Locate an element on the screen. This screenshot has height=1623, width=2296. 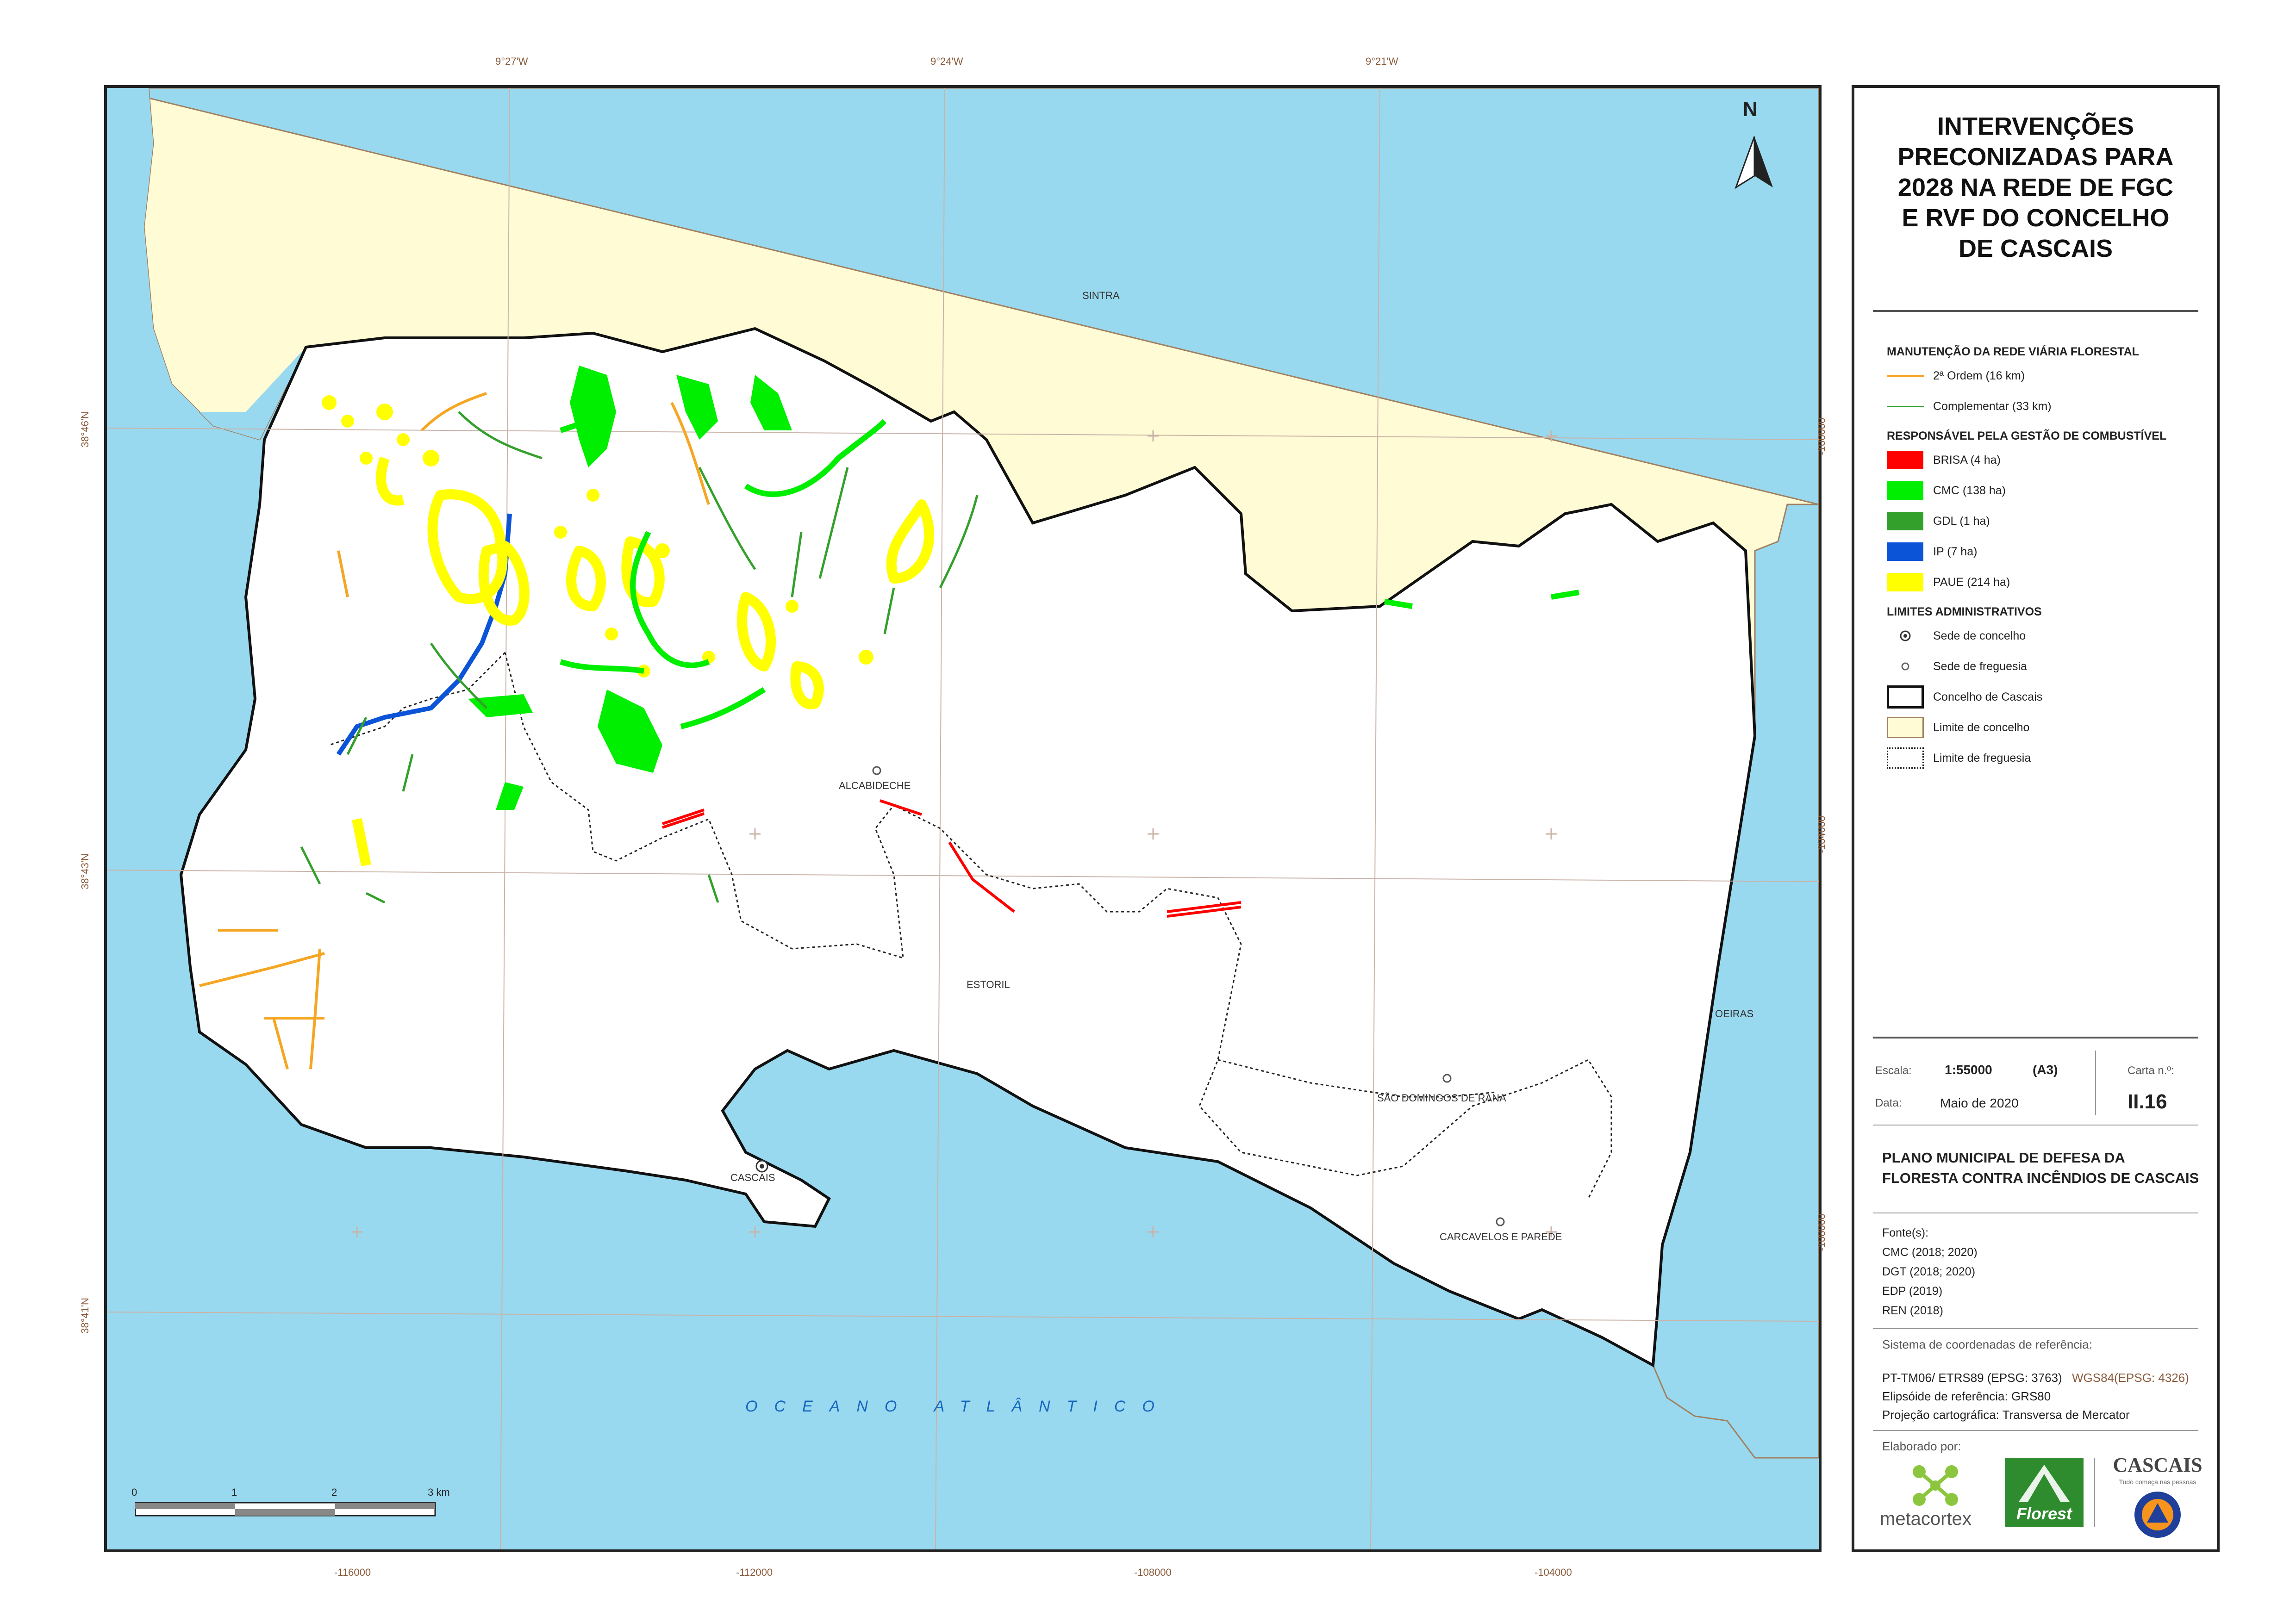
legend-item-sede-freguesia: Sede de freguesia is located at coordinates (1957, 666).